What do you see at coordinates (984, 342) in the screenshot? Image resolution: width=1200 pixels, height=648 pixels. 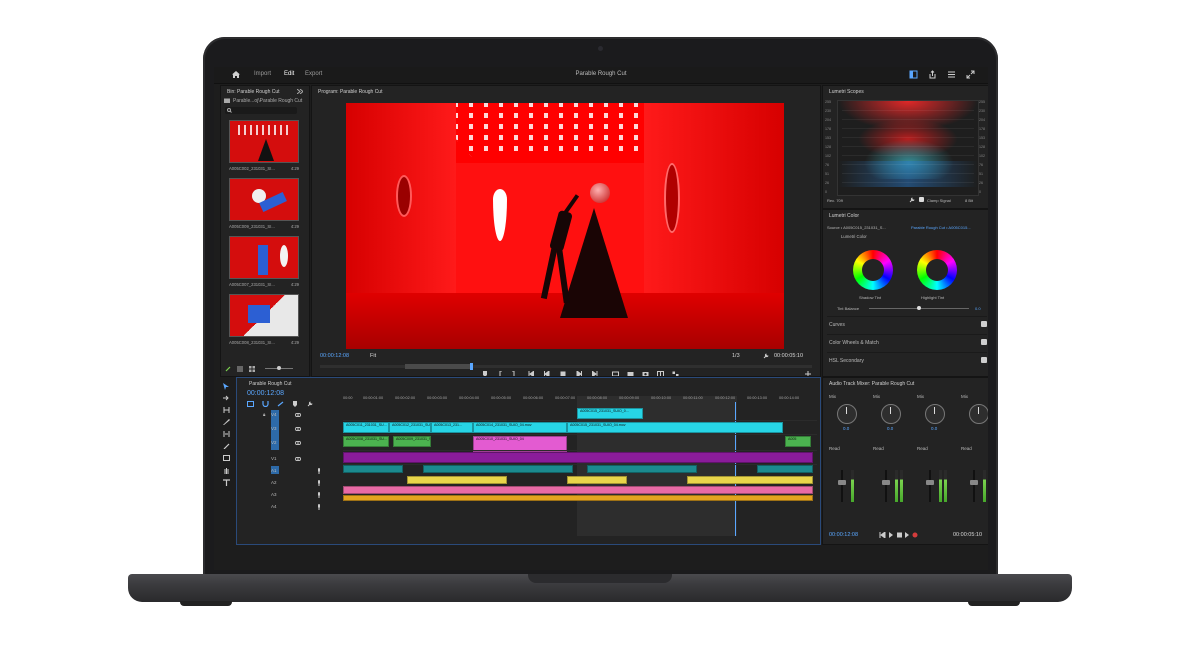 I see `color-wheels-checkbox` at bounding box center [984, 342].